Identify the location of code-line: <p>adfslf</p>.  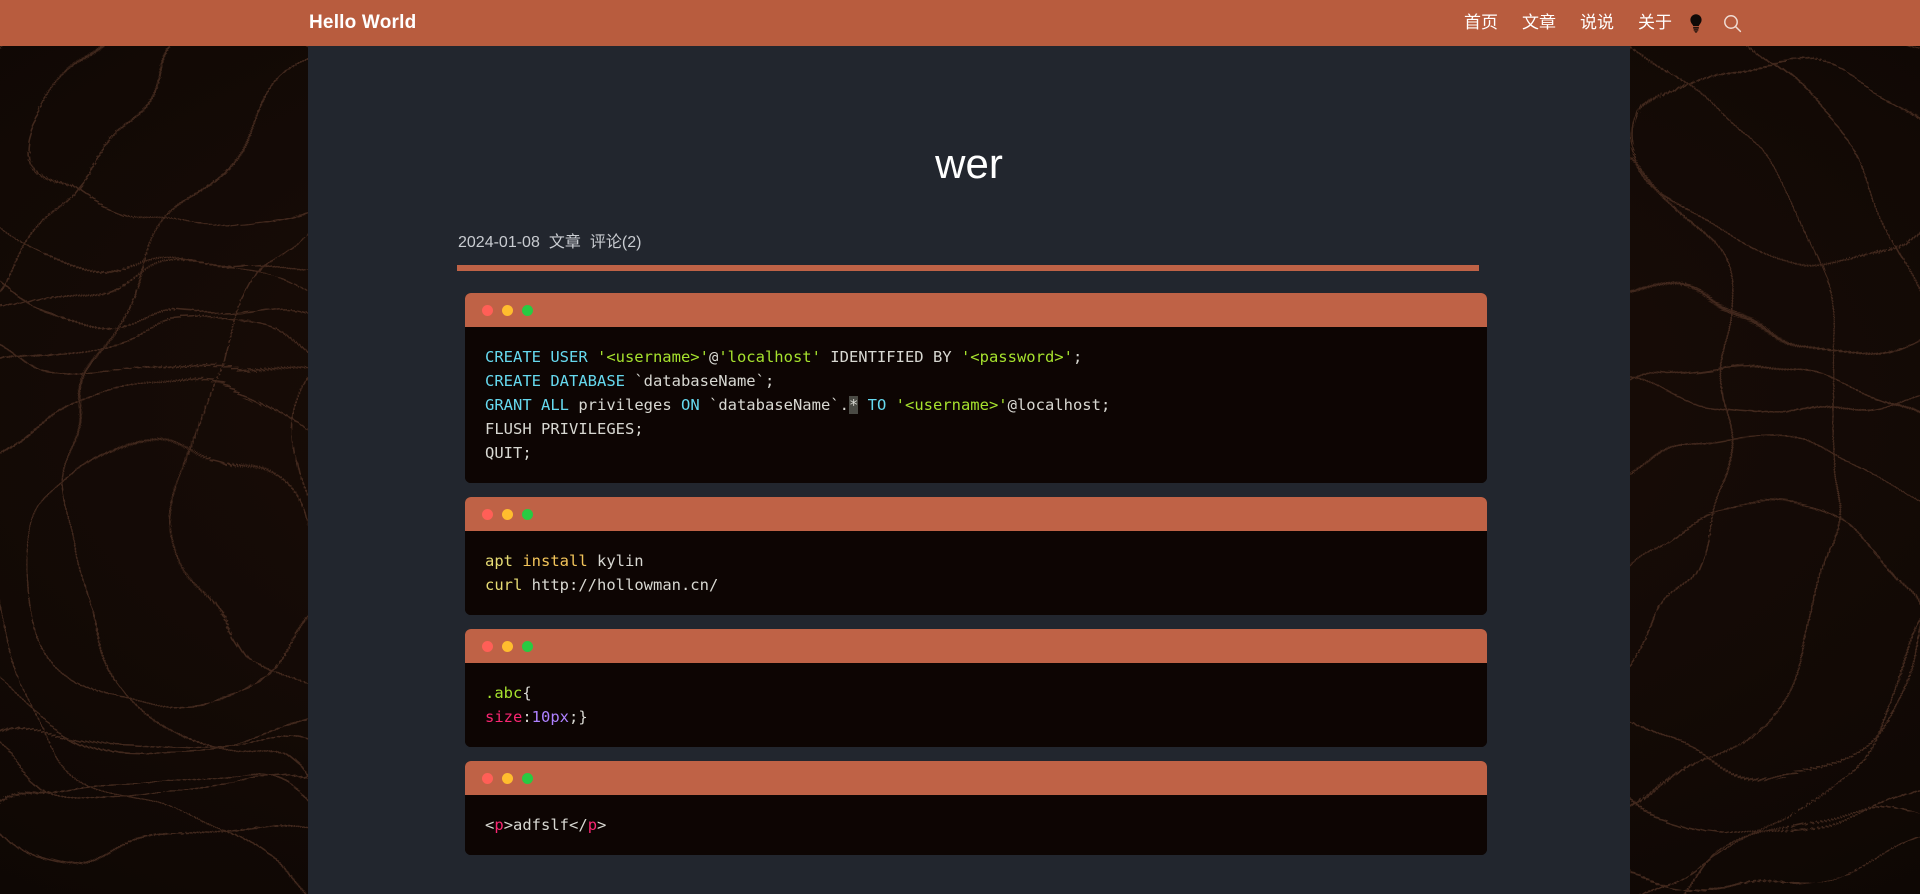
(976, 825).